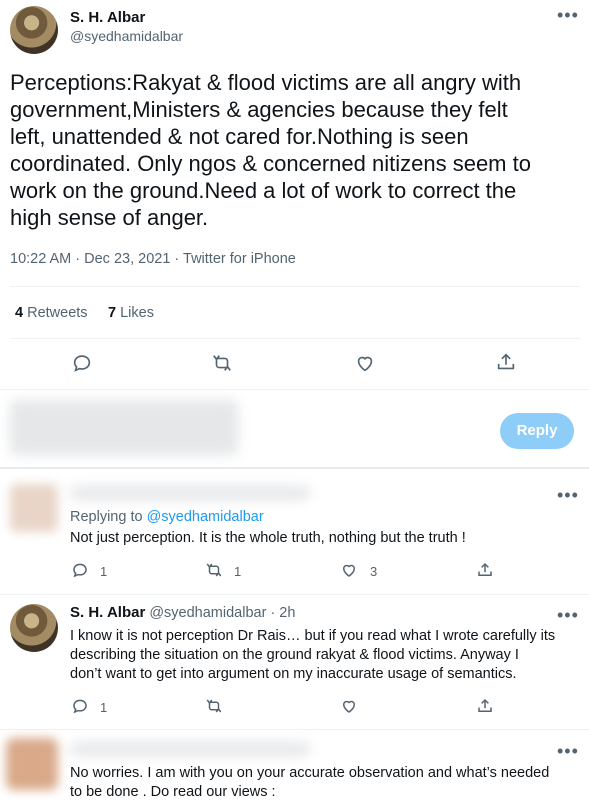  Describe the element at coordinates (238, 571) in the screenshot. I see `retweet-count: 1` at that location.